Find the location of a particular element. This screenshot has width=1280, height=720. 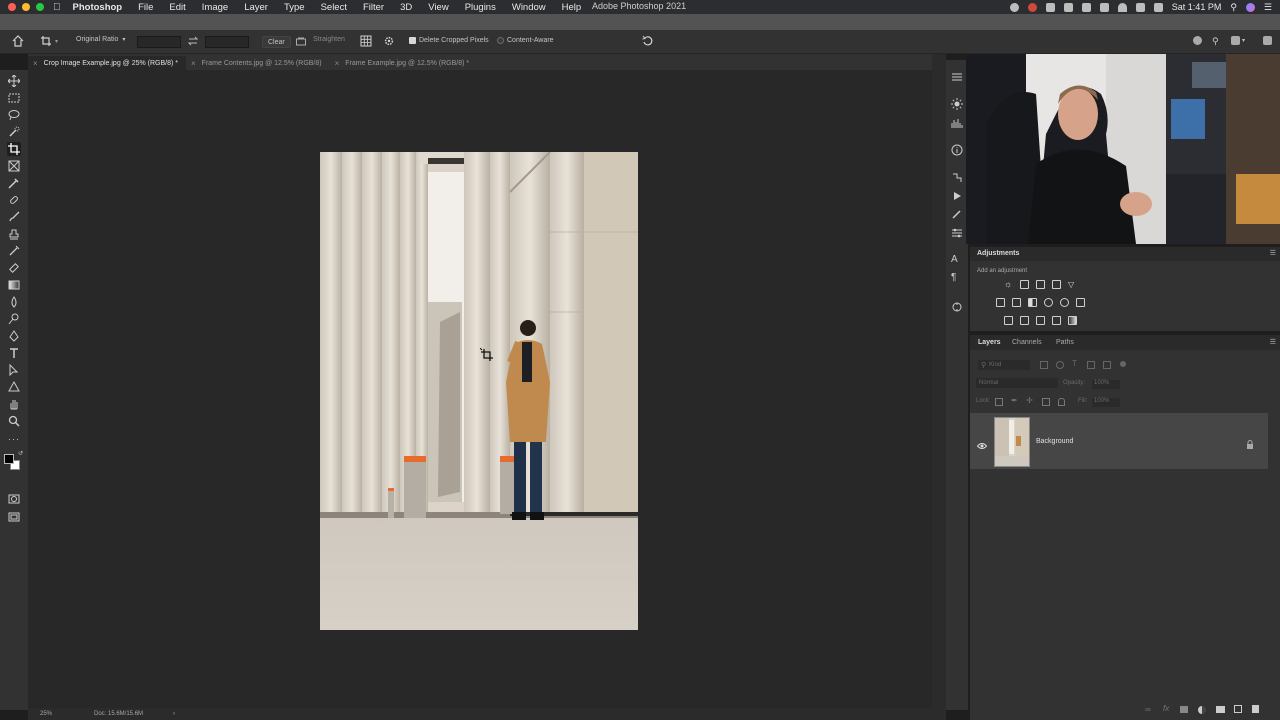

color-swatches: ↺ is located at coordinates (14, 460).